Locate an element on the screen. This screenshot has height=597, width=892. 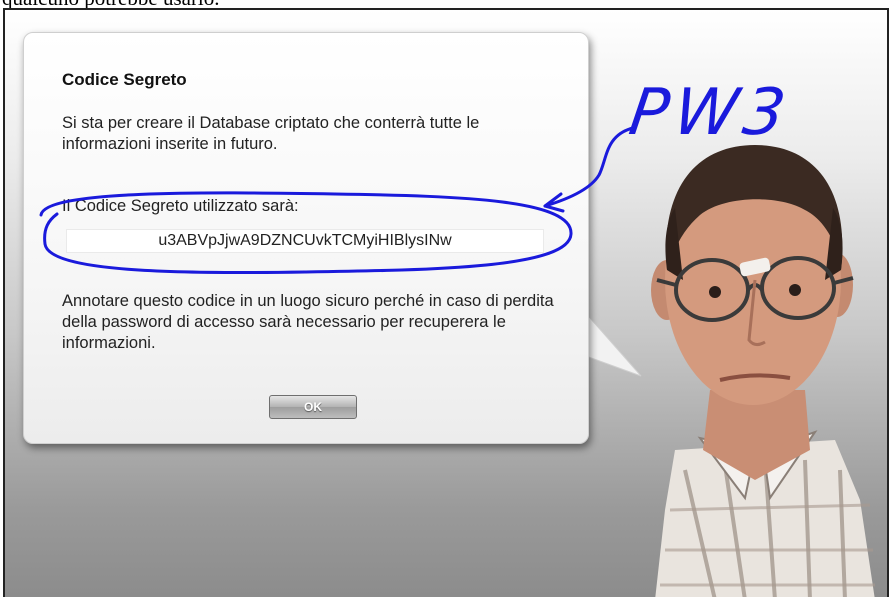
speech-bubble-tail is located at coordinates (612, 343).